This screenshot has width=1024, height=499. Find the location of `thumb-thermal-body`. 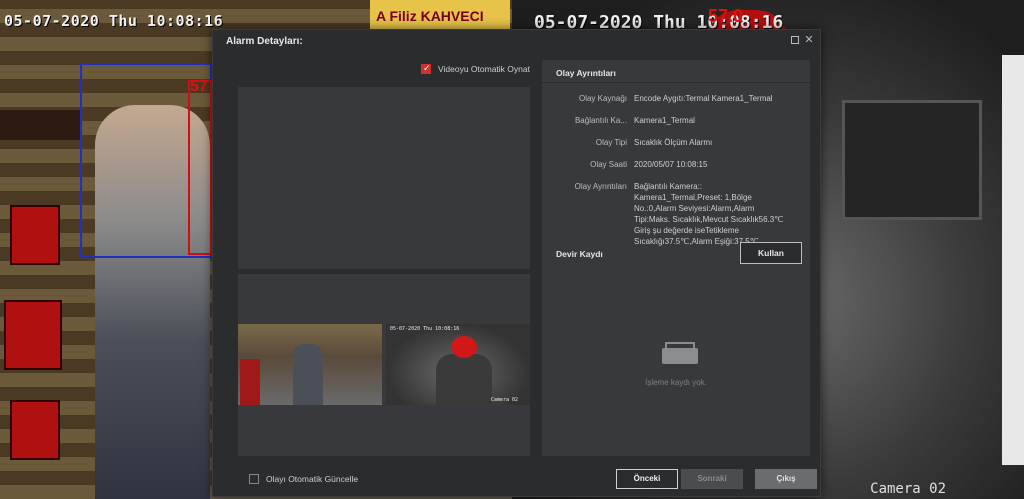

thumb-thermal-body is located at coordinates (464, 379).